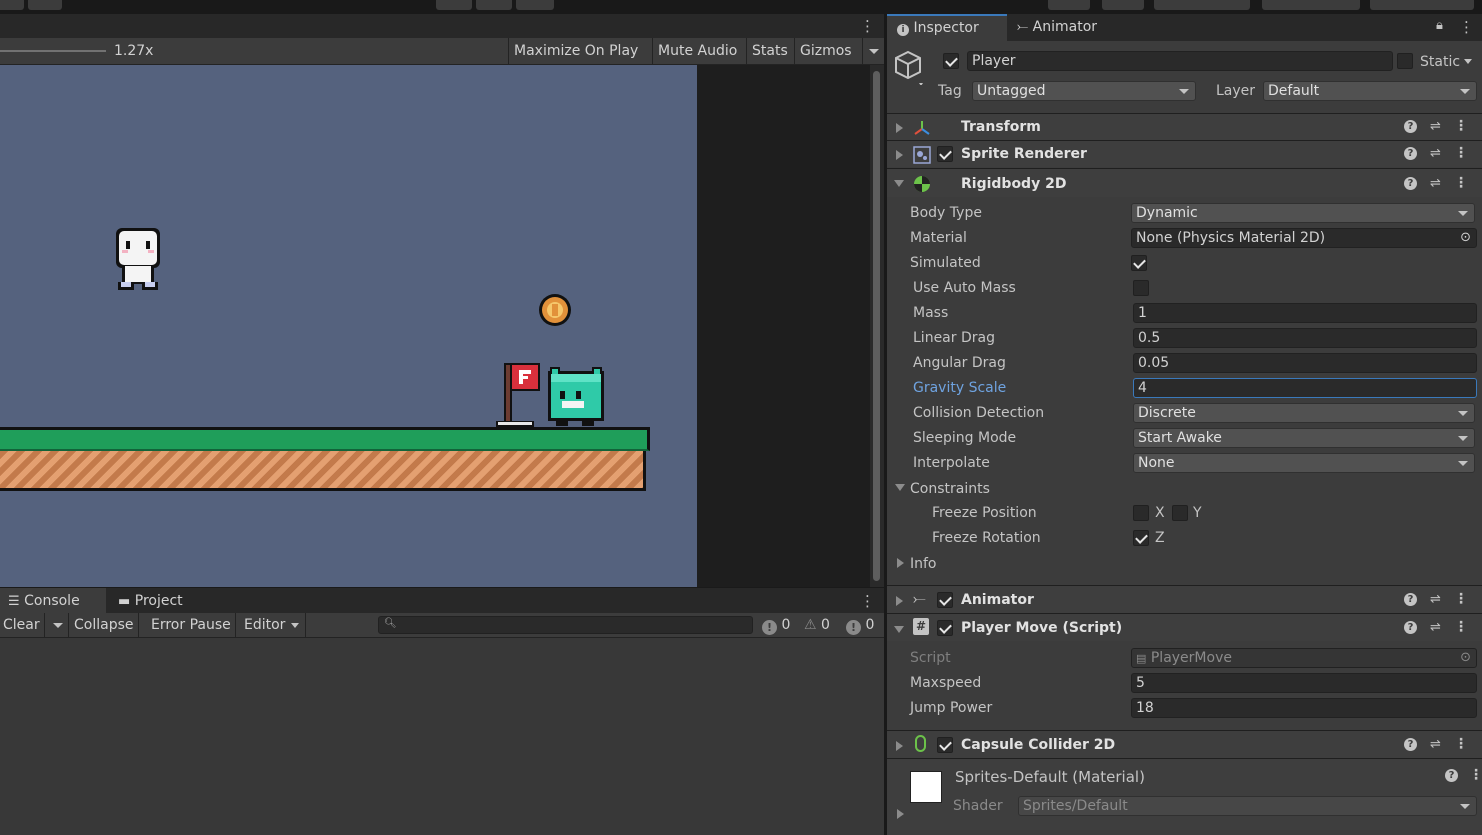 The image size is (1482, 835). I want to click on static-dropdown-icon, so click(1468, 61).